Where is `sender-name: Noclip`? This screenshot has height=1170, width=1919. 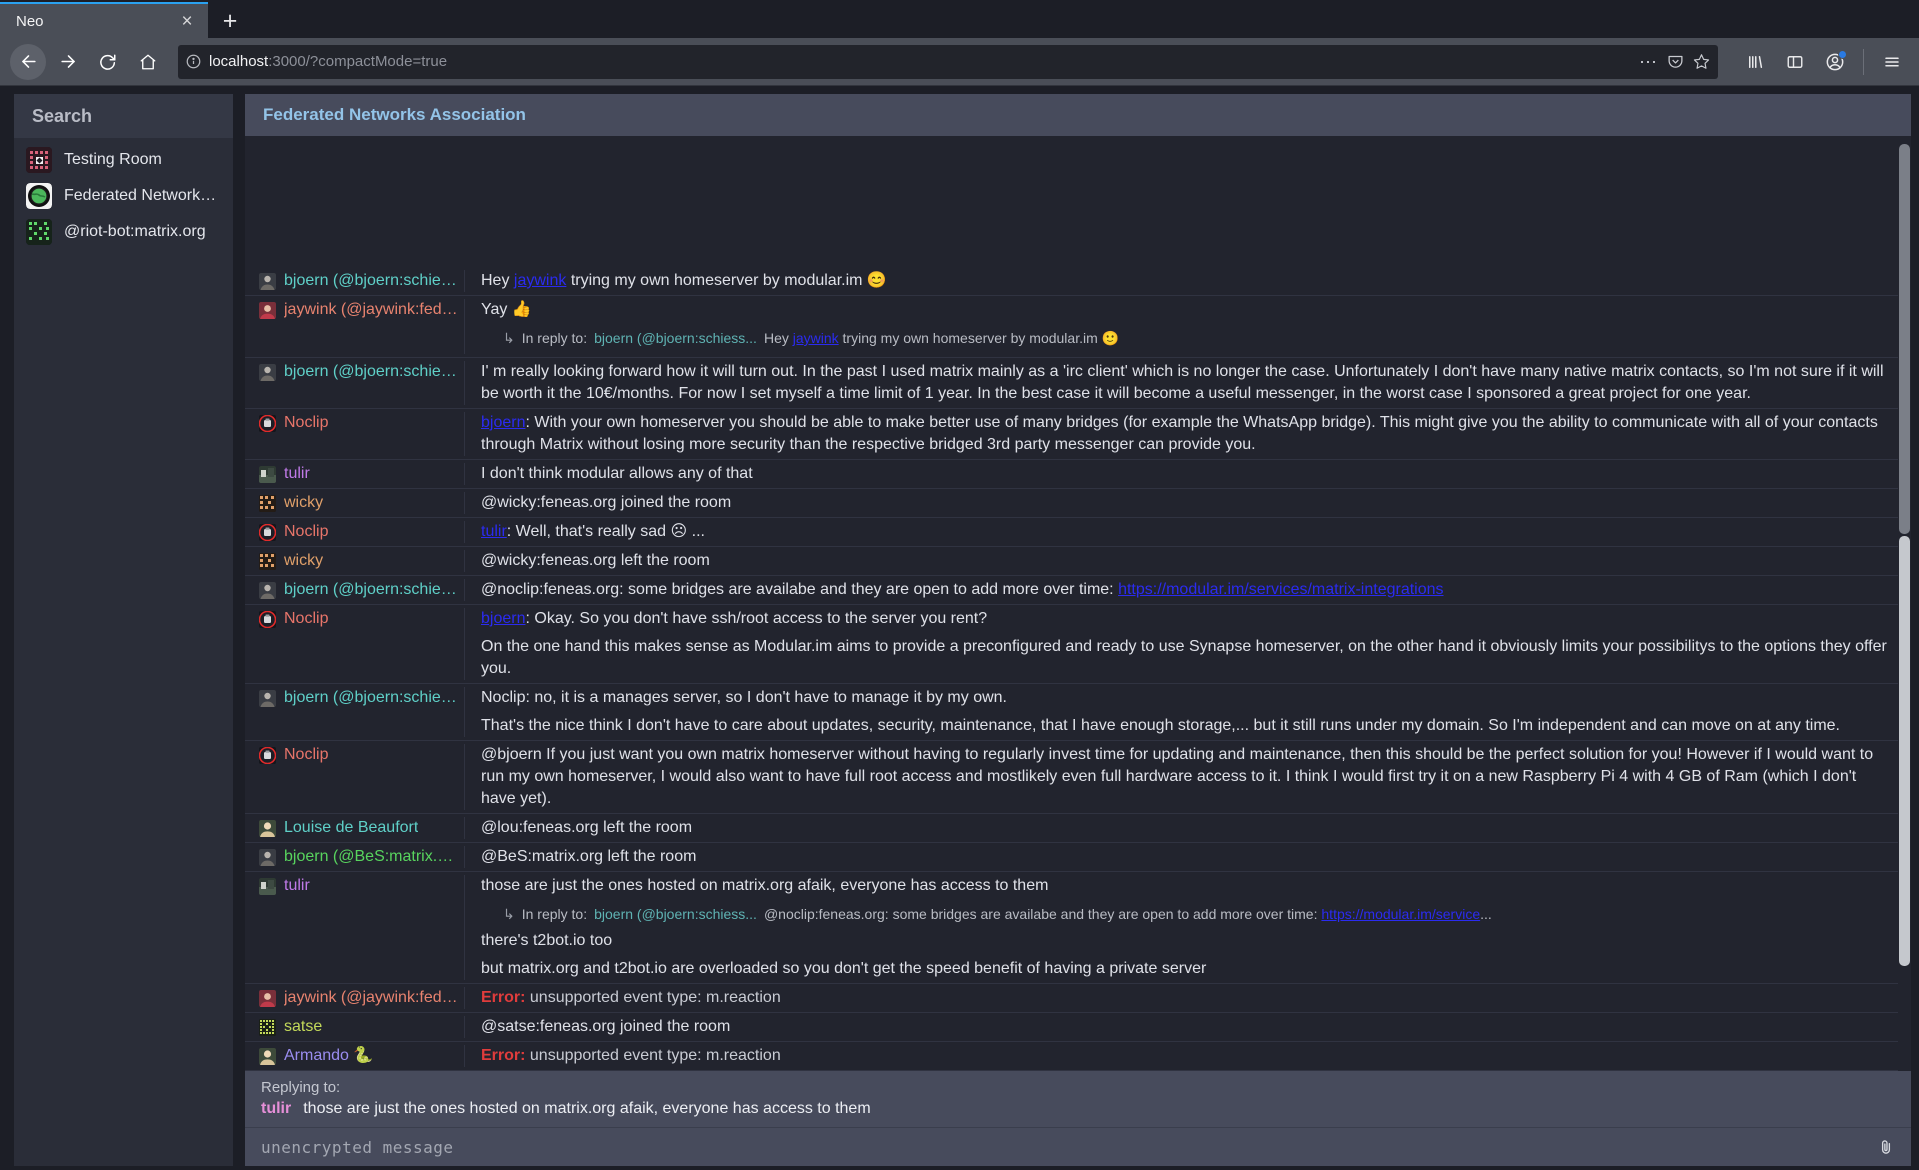
sender-name: Noclip is located at coordinates (306, 618).